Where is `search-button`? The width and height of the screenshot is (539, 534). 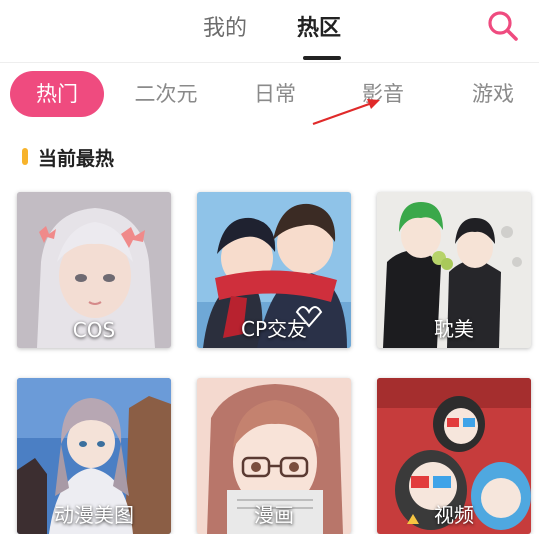 search-button is located at coordinates (503, 26).